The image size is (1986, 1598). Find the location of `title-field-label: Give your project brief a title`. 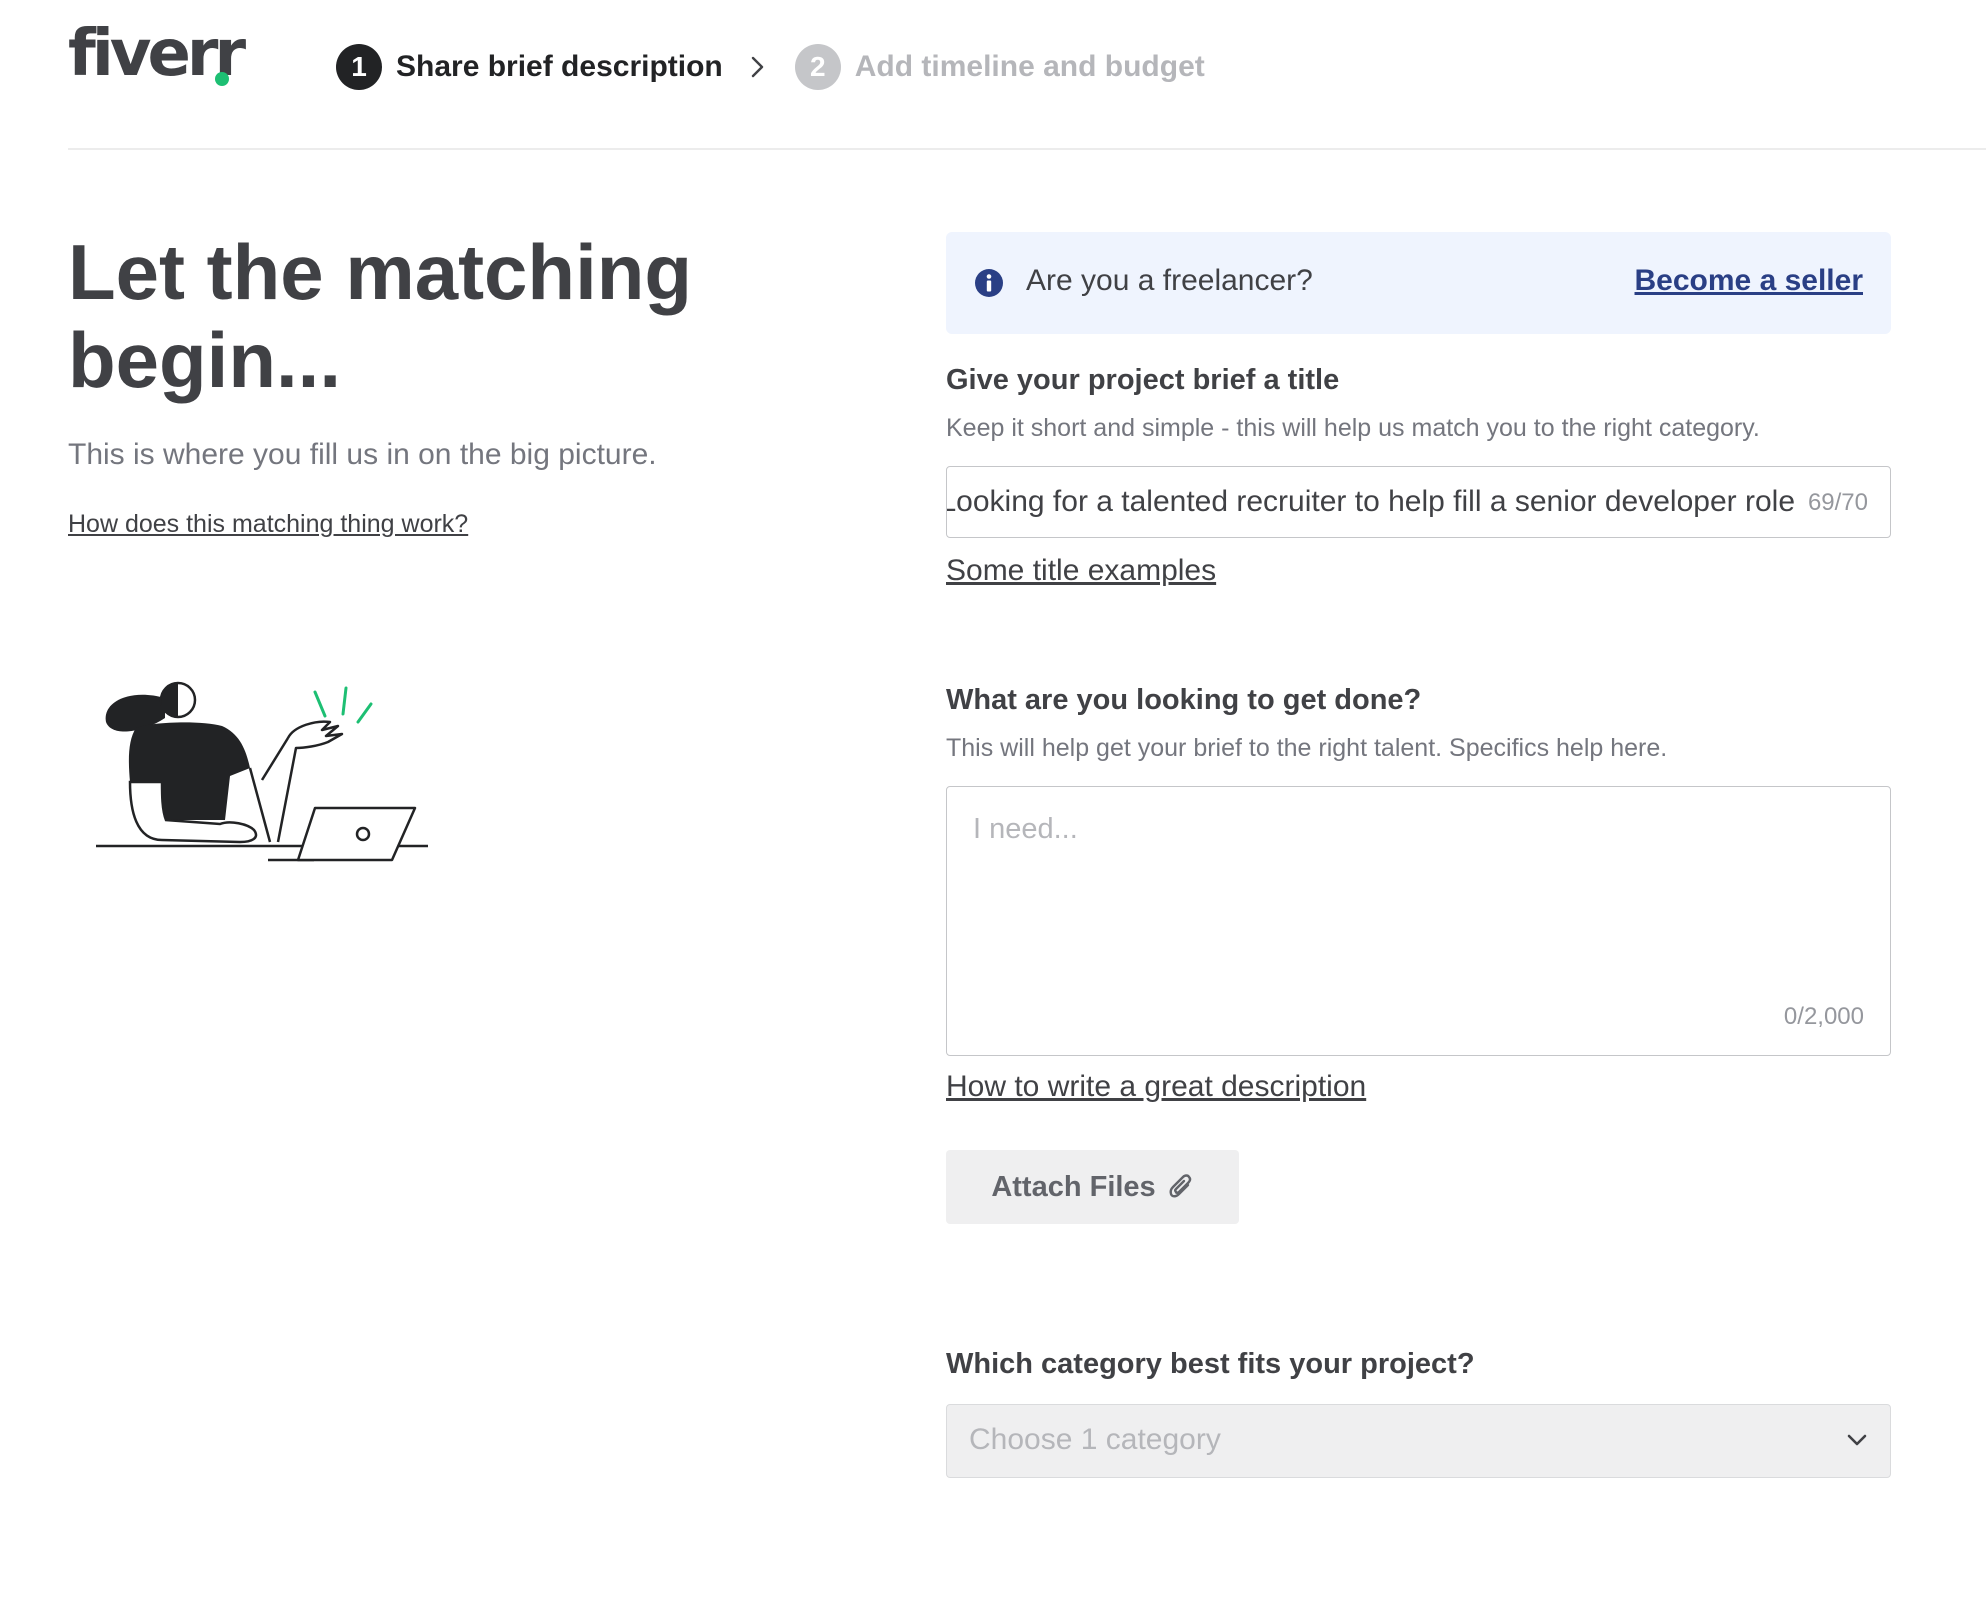

title-field-label: Give your project brief a title is located at coordinates (1143, 380).